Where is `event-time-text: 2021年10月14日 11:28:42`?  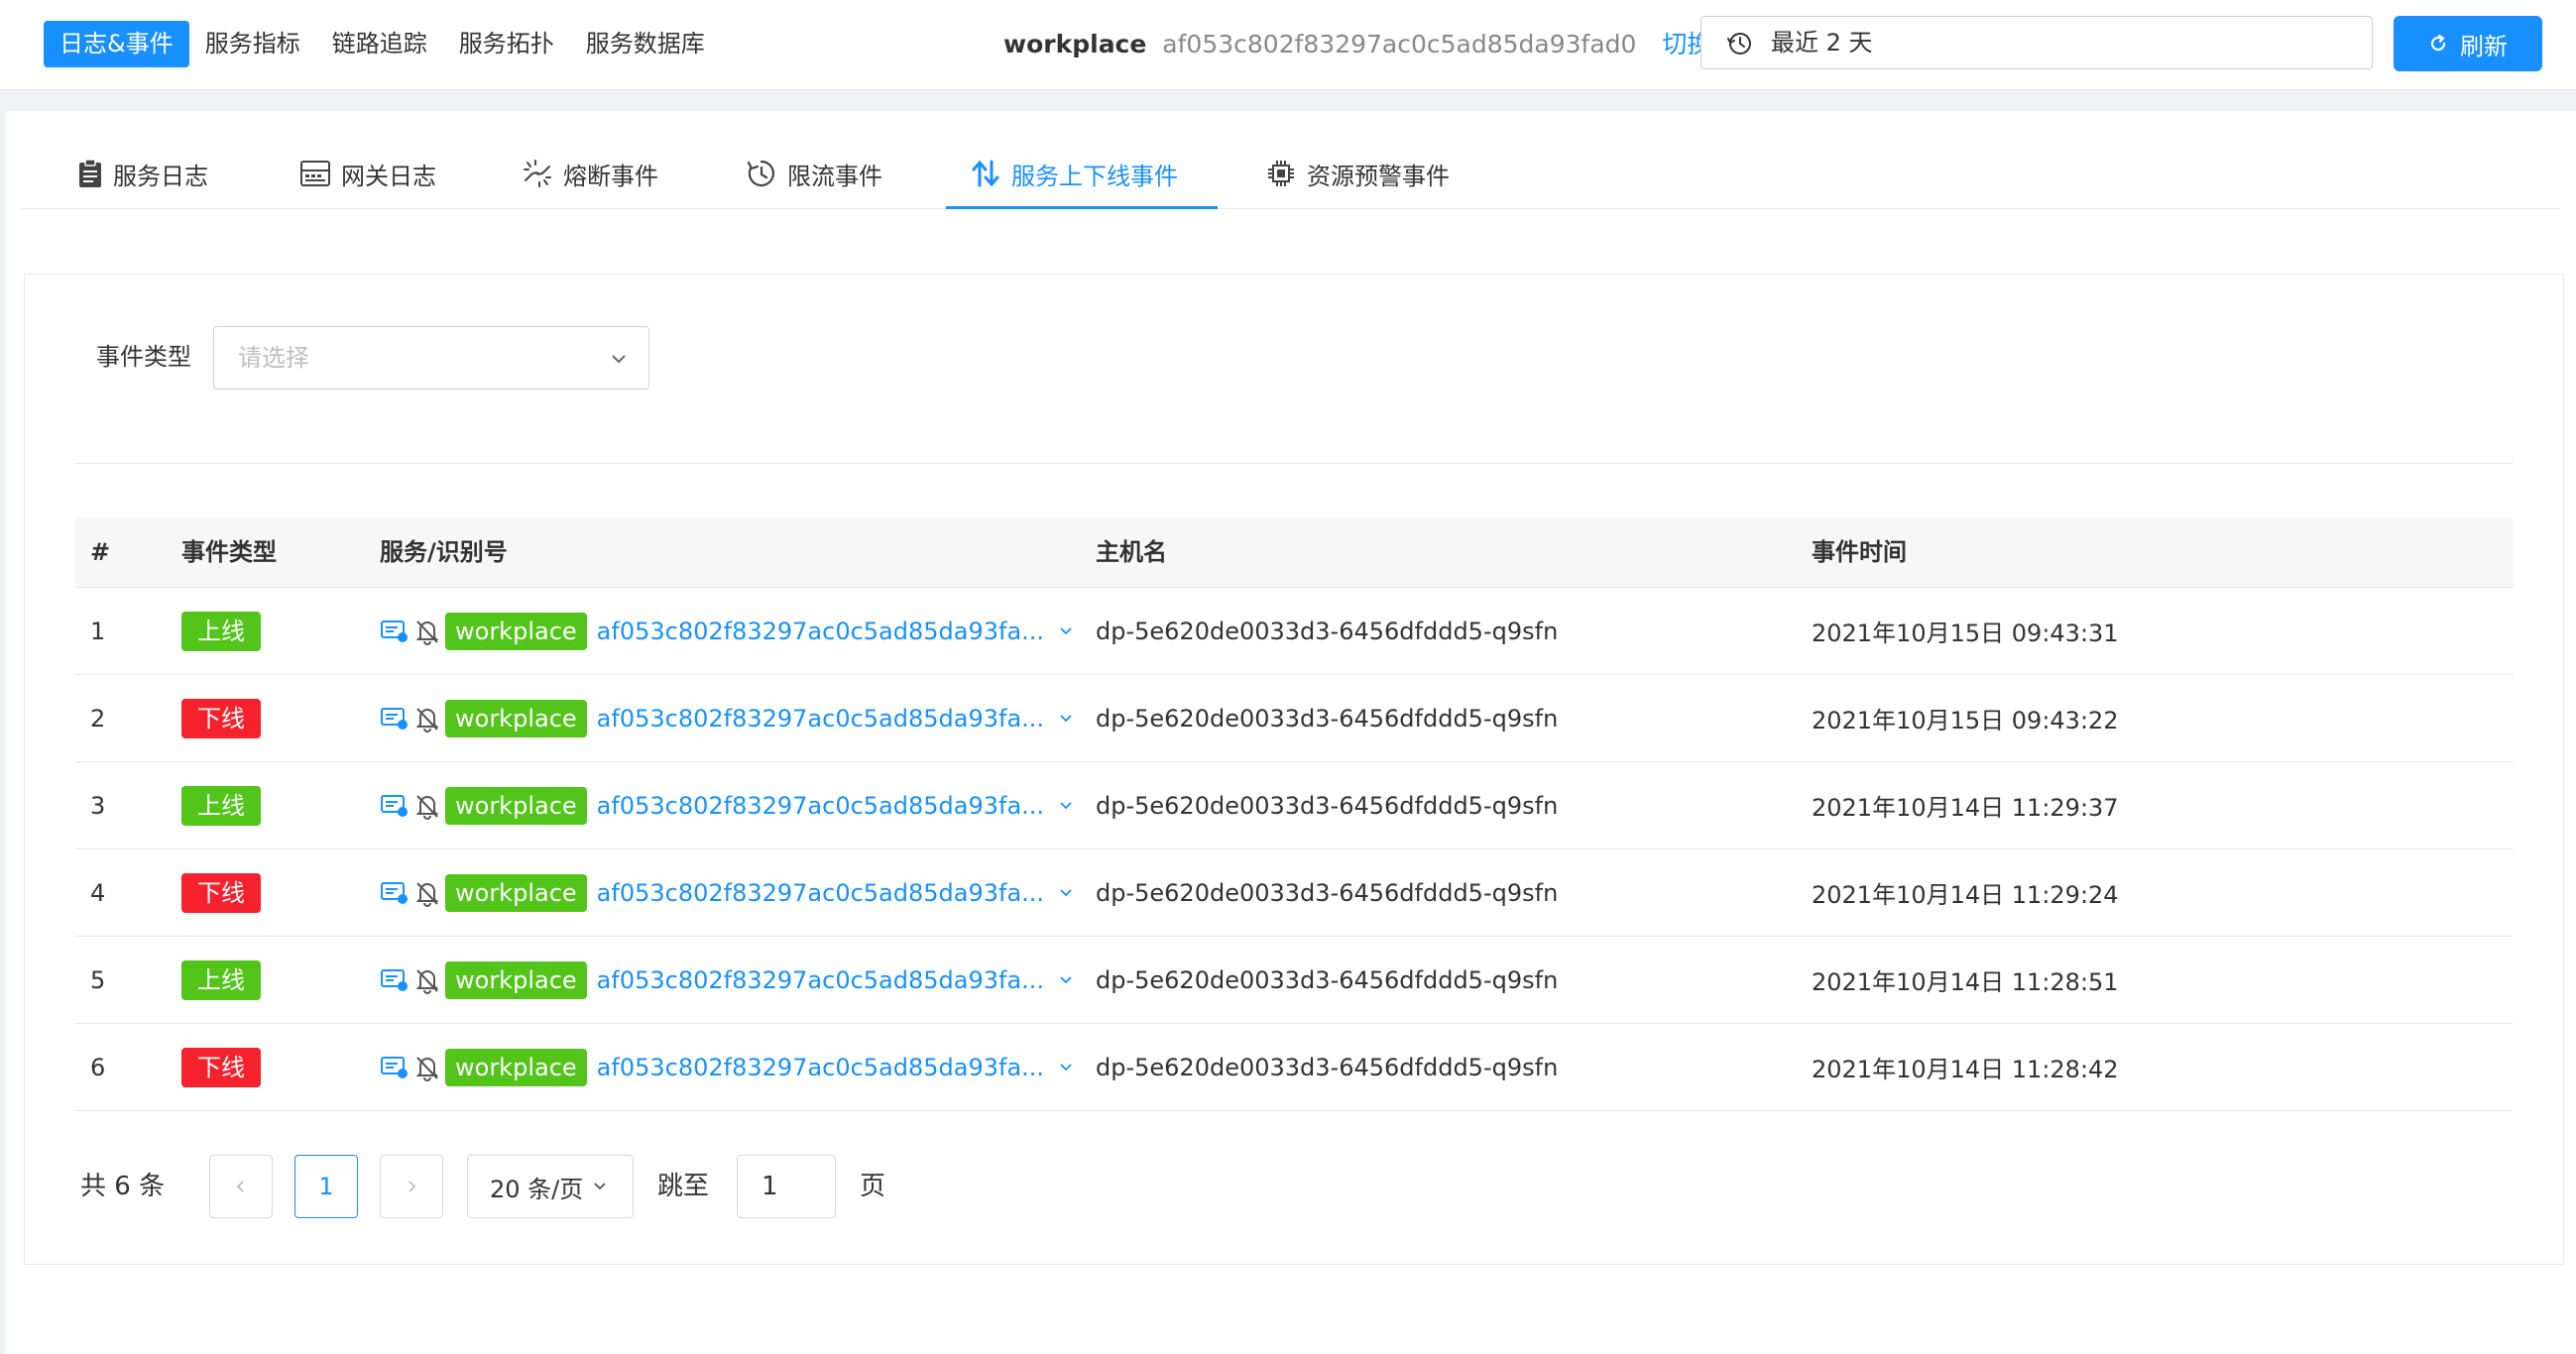 event-time-text: 2021年10月14日 11:28:42 is located at coordinates (1965, 1069).